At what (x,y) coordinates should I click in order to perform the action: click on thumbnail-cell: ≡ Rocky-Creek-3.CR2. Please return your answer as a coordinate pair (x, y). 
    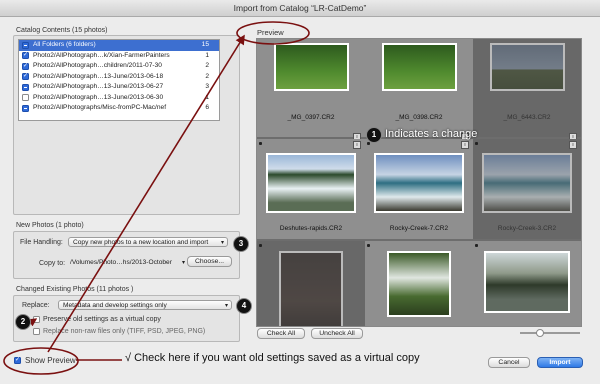
    Looking at the image, I should click on (527, 189).